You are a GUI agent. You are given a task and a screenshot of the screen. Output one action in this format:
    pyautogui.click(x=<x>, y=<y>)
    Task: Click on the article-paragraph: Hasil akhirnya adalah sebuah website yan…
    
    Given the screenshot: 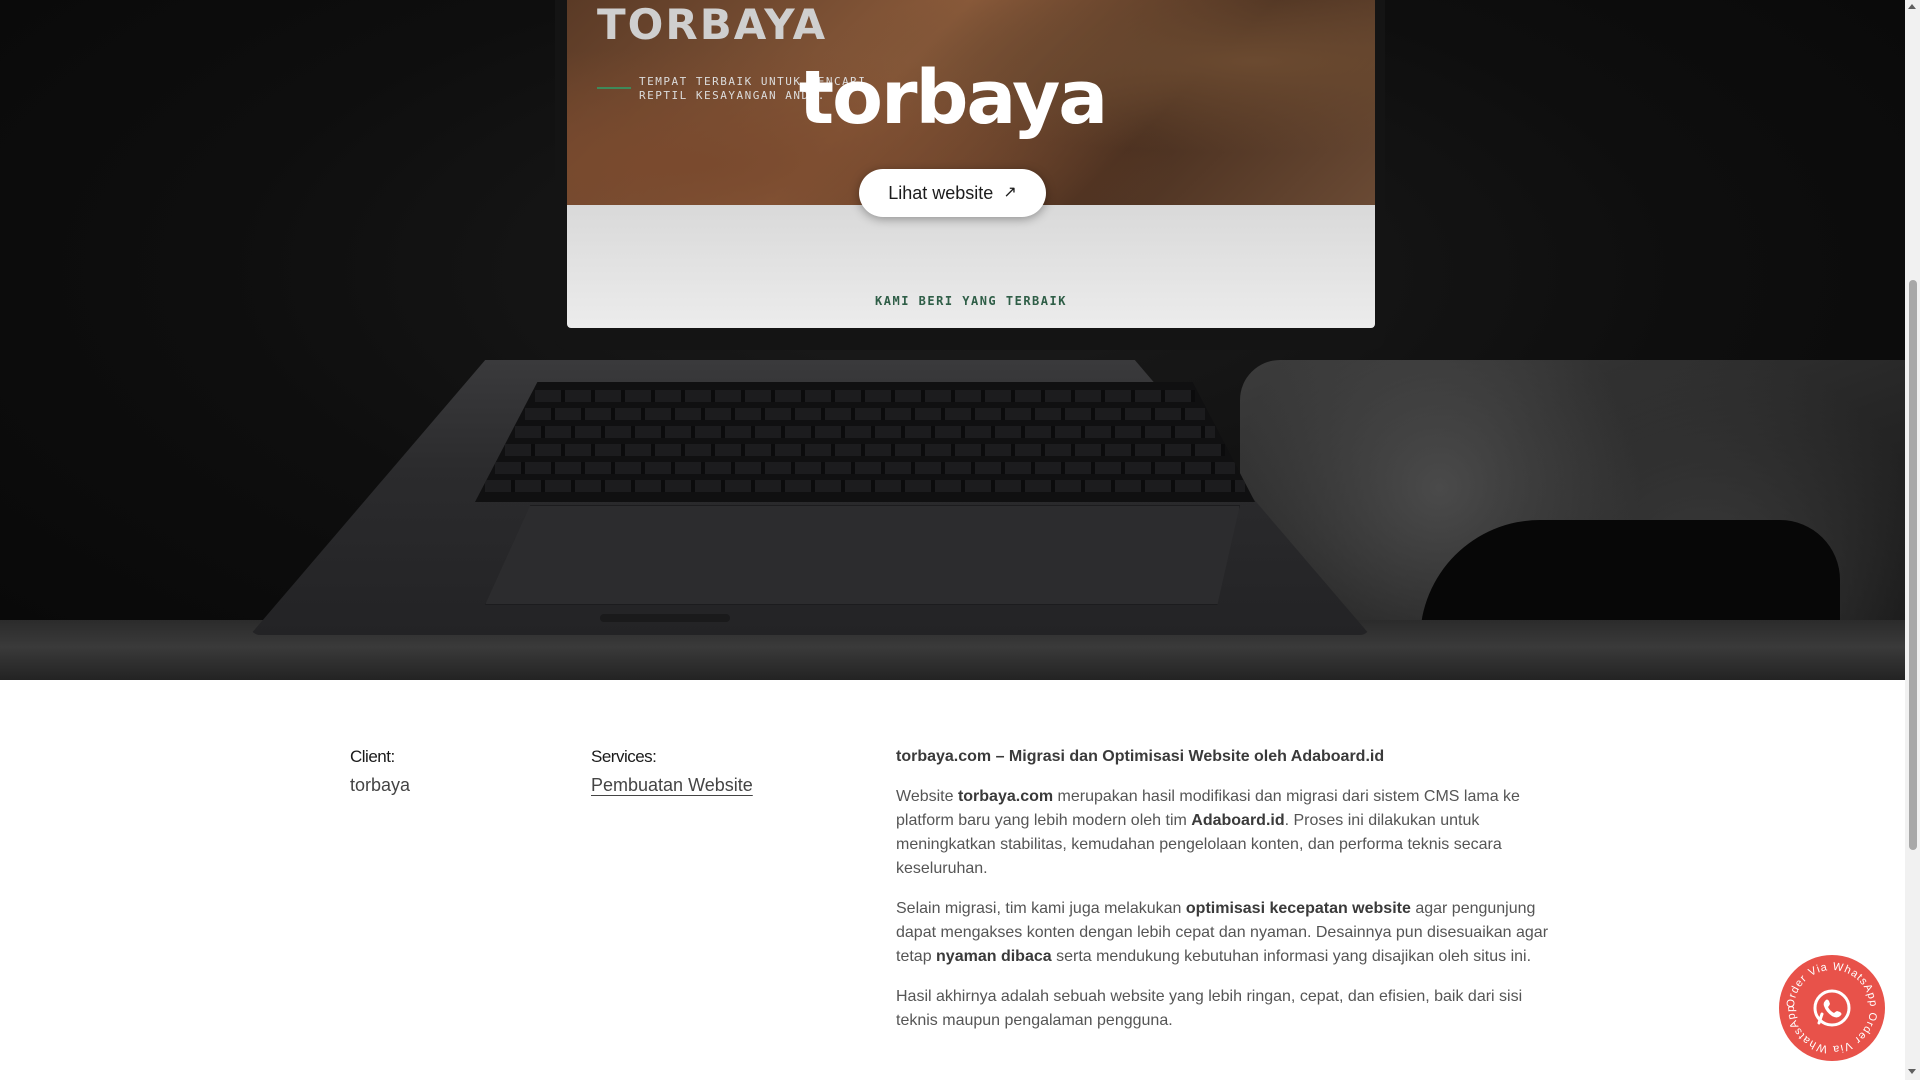 What is the action you would take?
    pyautogui.click(x=1209, y=1008)
    